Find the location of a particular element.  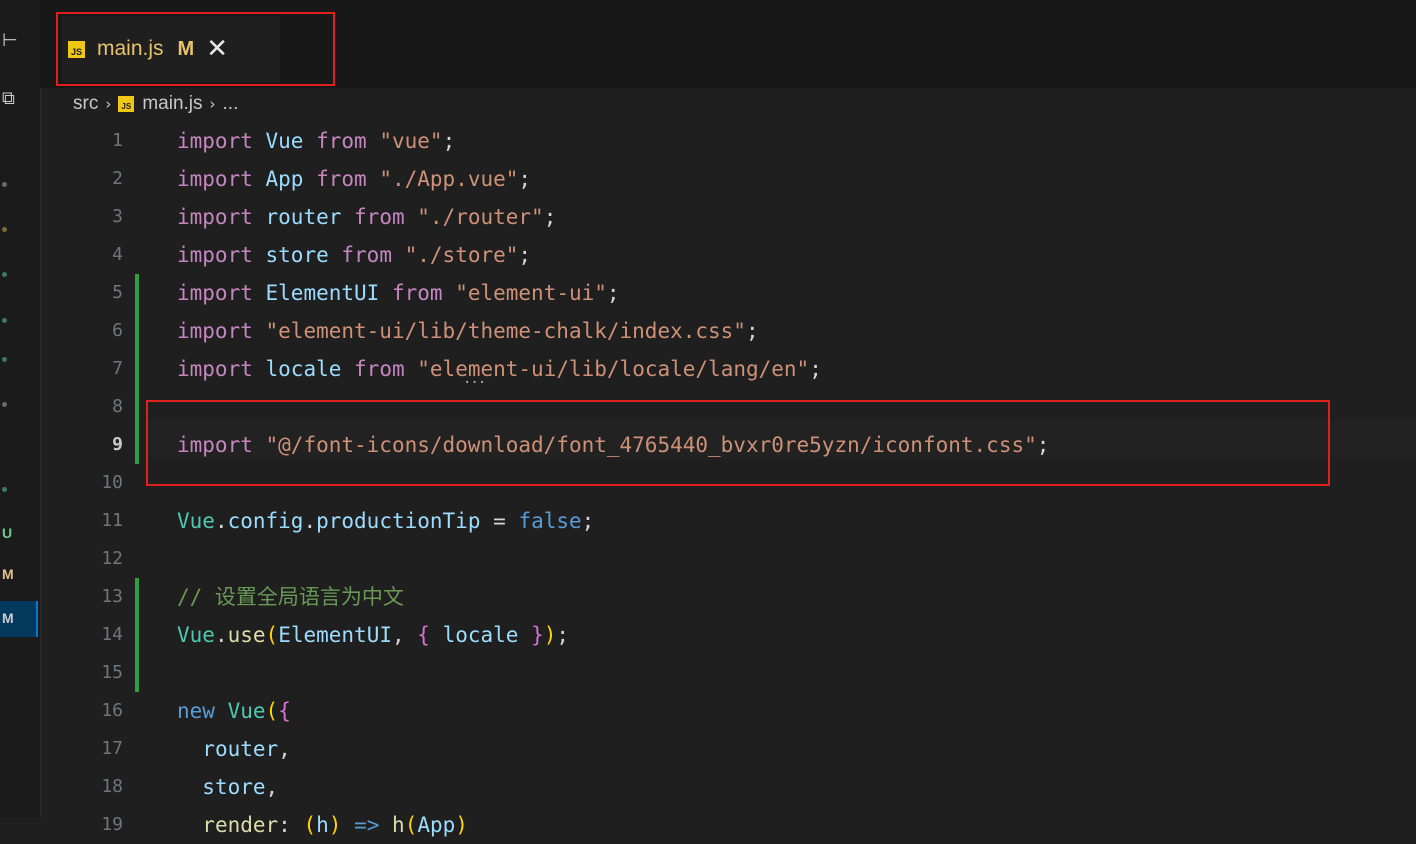

line-number: 12 is located at coordinates (112, 558).